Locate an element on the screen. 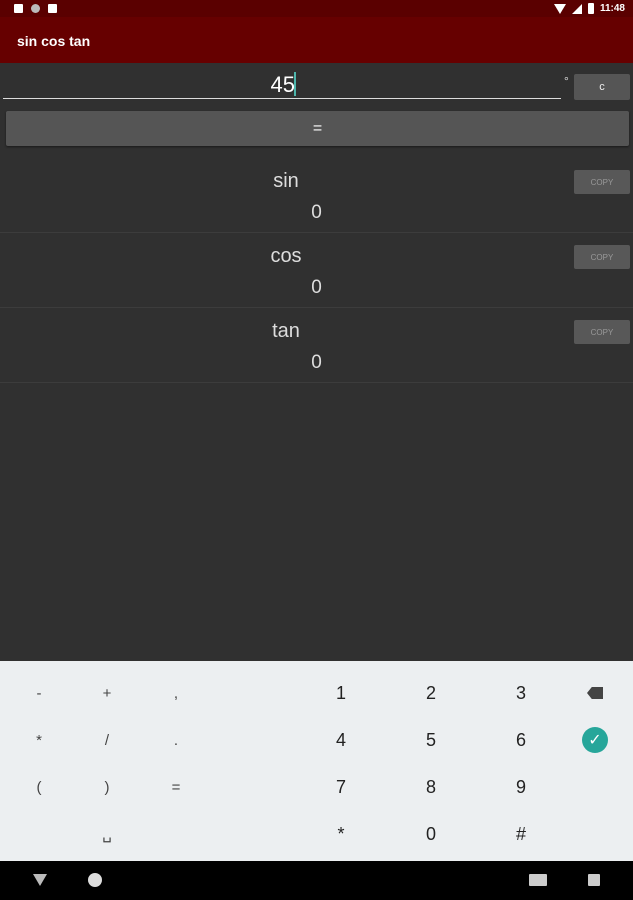  key-4: 4 is located at coordinates (341, 740).